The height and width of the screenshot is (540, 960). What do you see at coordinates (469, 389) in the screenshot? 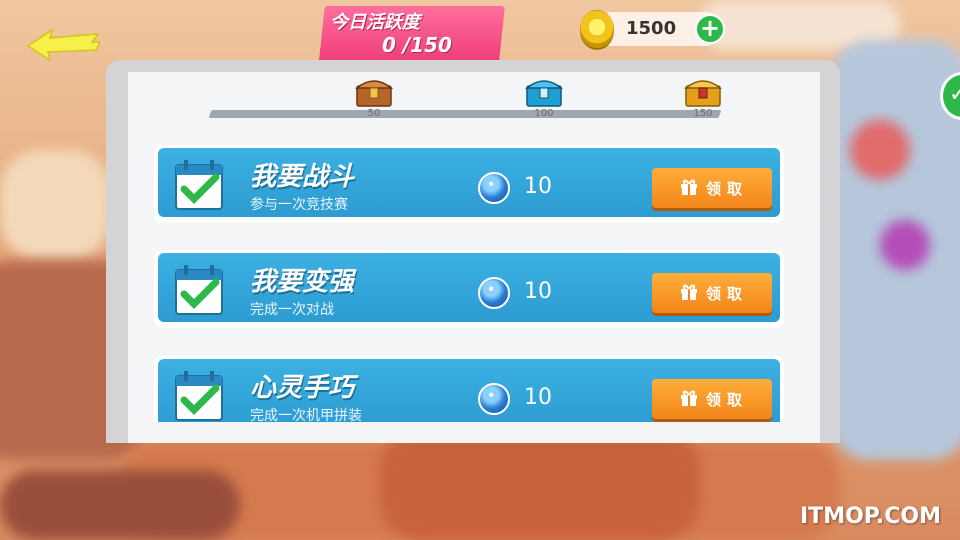
I see `task-row: 心灵手巧 完成一次机甲拼装 10 领取` at bounding box center [469, 389].